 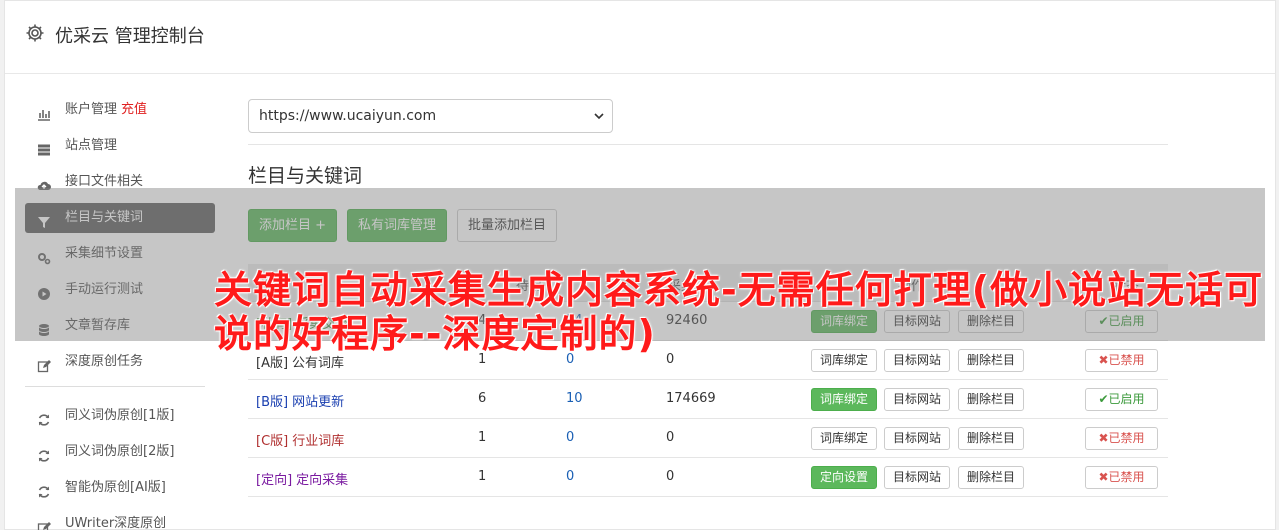 I want to click on site-select: https://www.ucaiyun.com, so click(x=430, y=116).